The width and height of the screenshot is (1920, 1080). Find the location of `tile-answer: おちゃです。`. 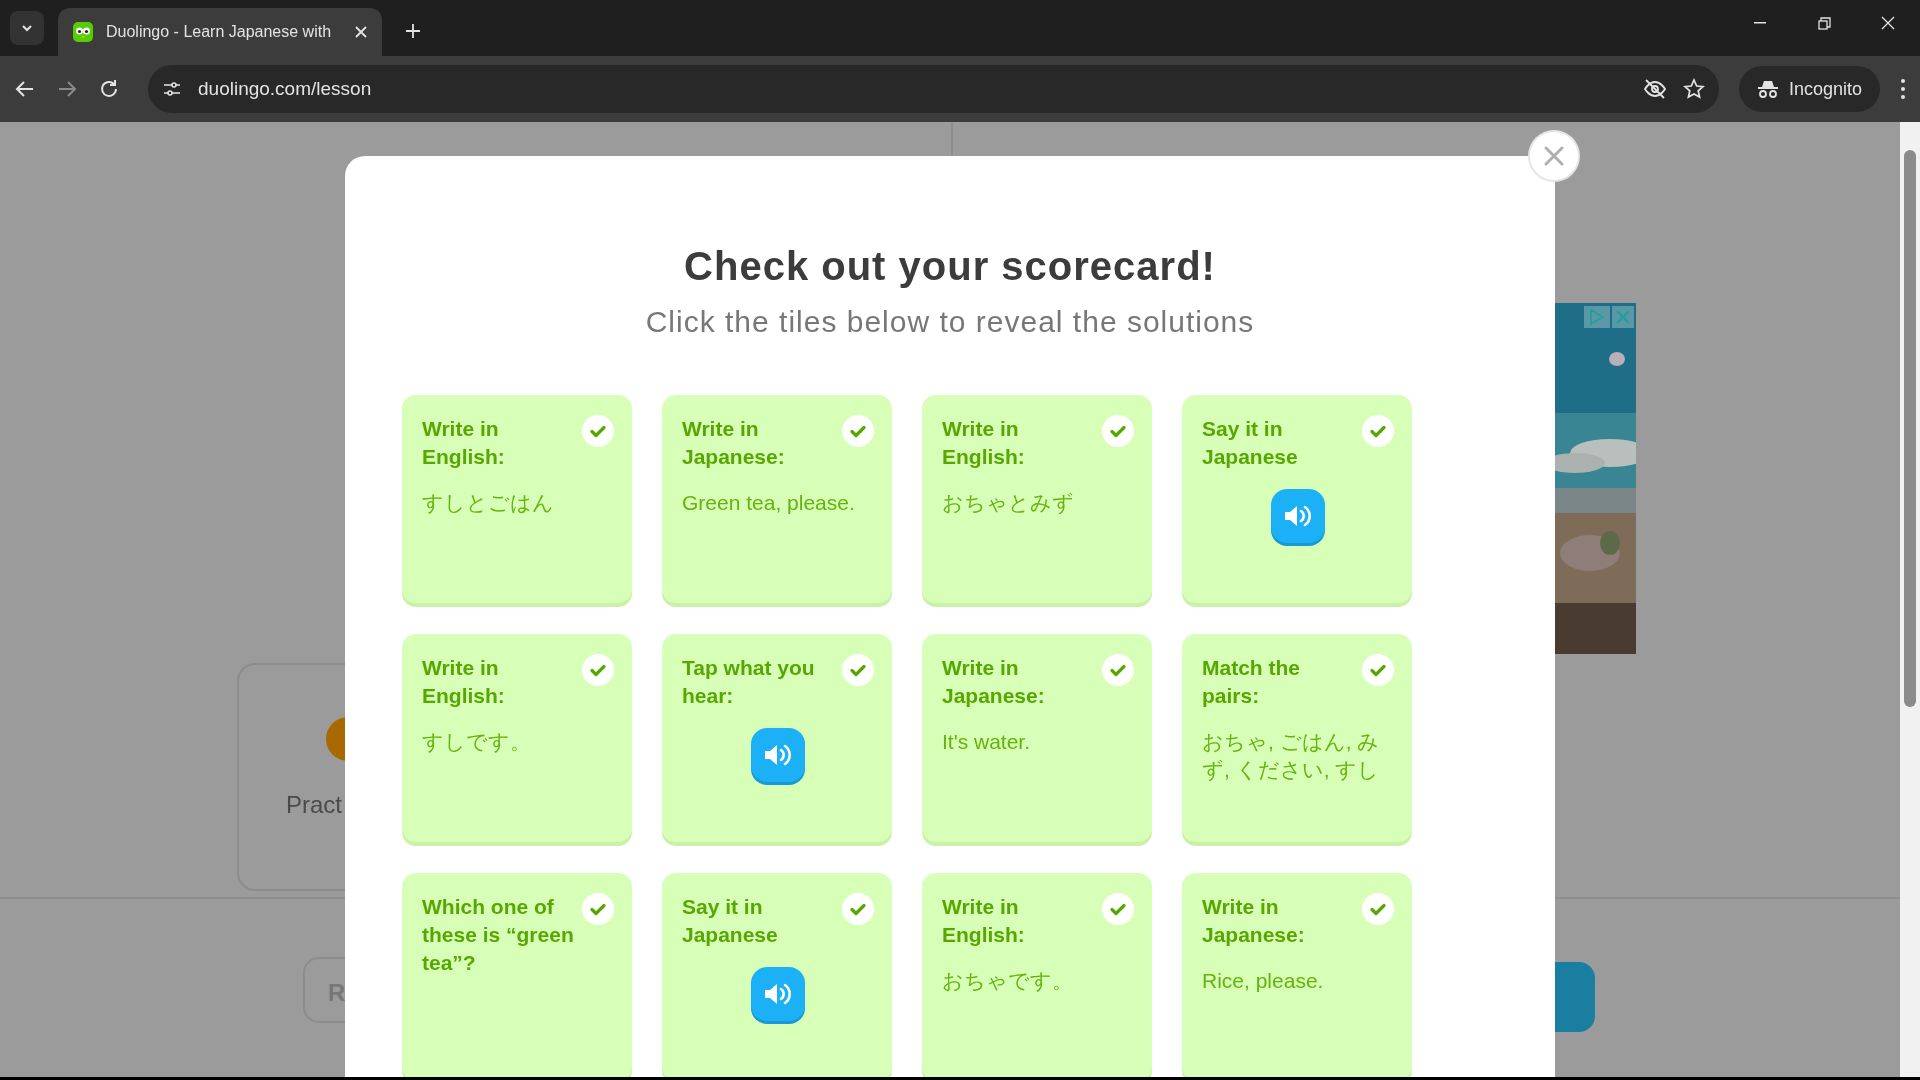

tile-answer: おちゃです。 is located at coordinates (1008, 981).